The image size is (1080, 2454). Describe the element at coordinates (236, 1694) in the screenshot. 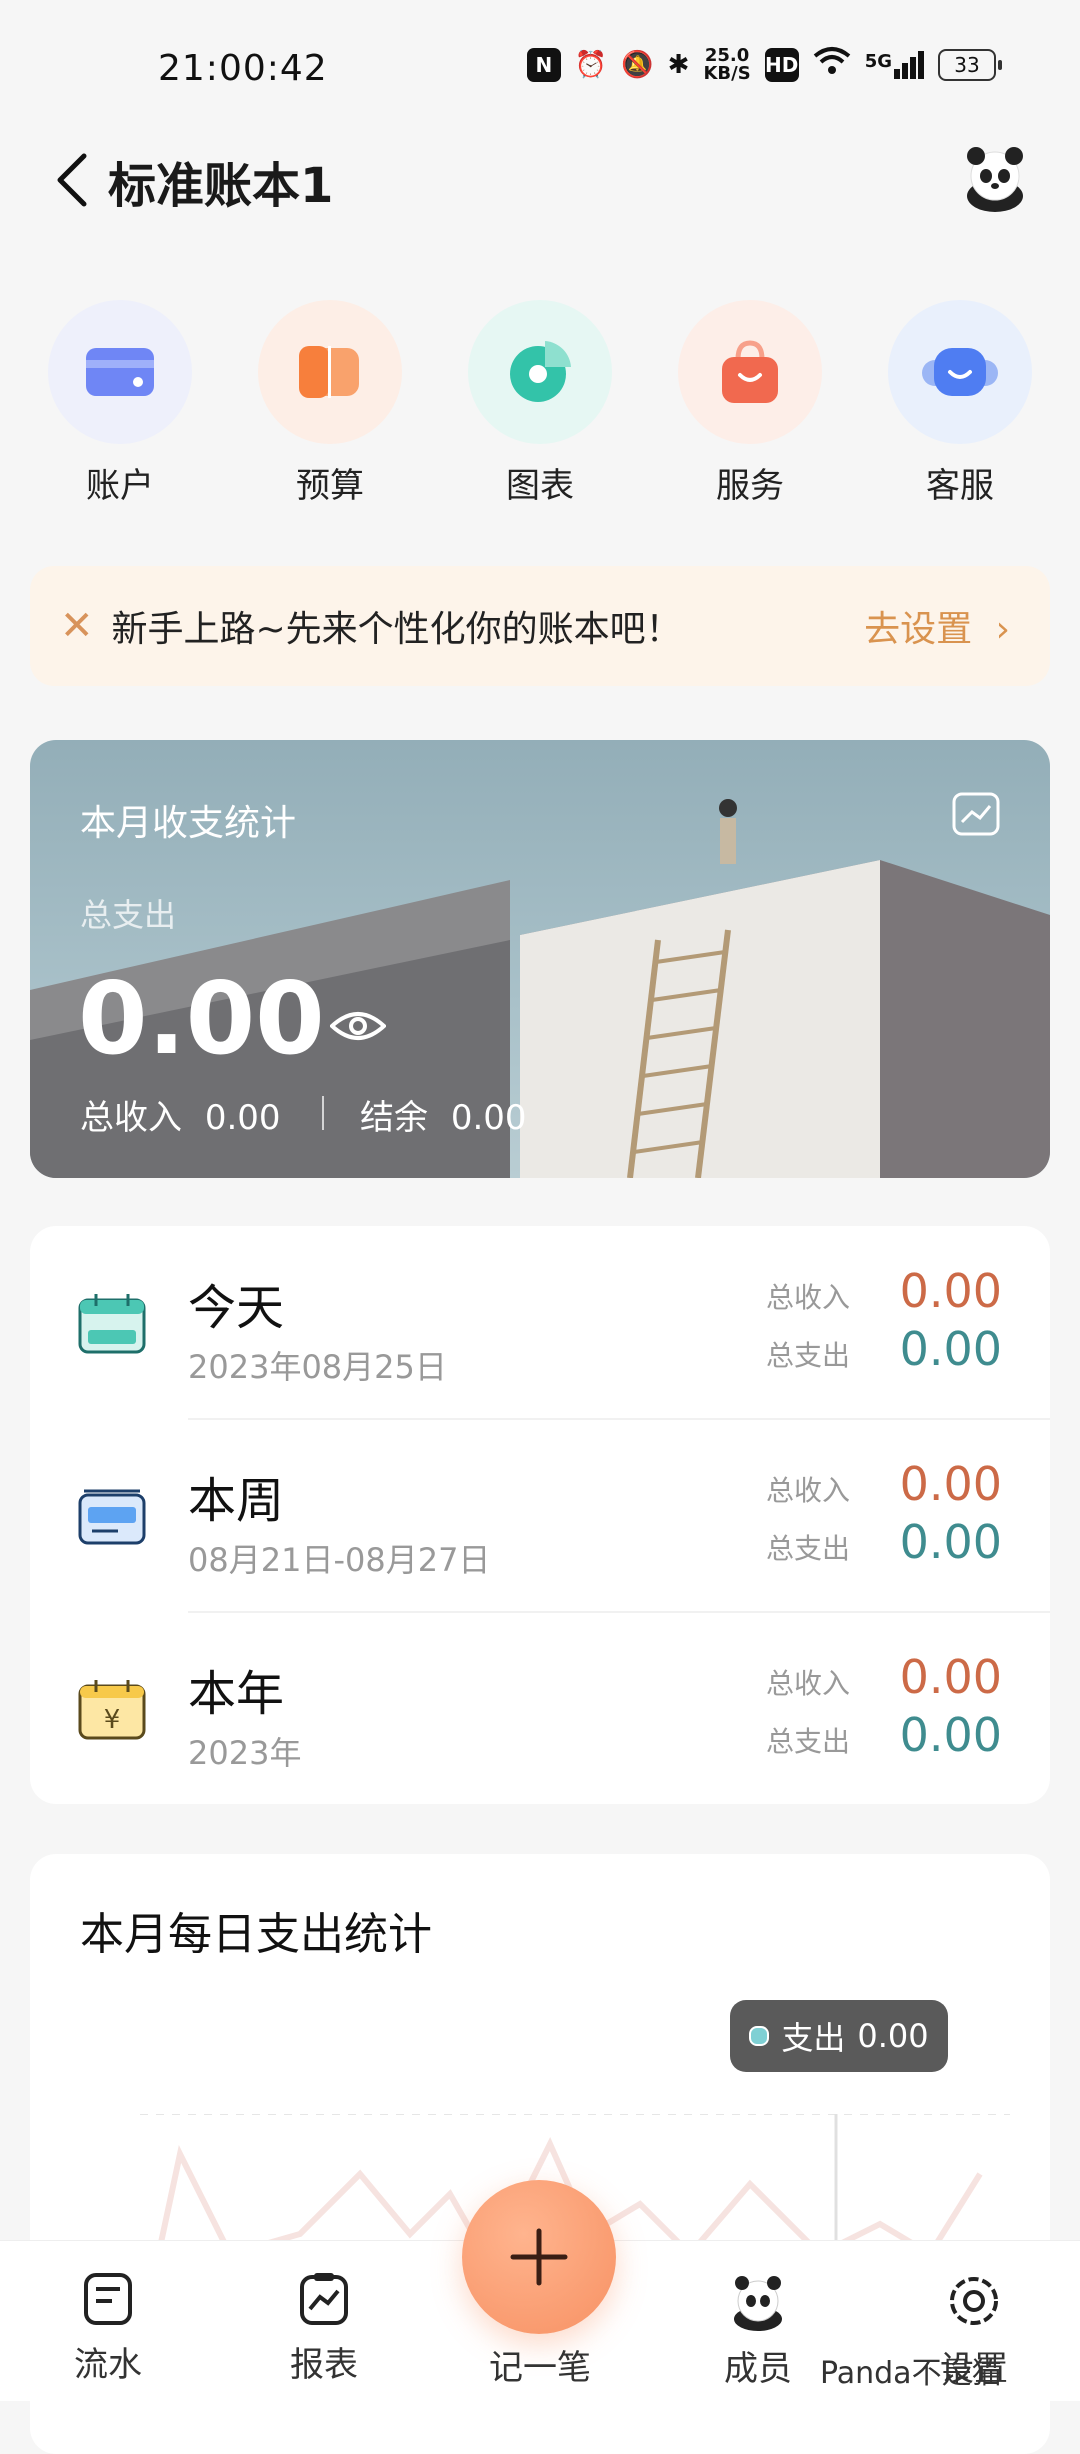

I see `period-name: 本年` at that location.